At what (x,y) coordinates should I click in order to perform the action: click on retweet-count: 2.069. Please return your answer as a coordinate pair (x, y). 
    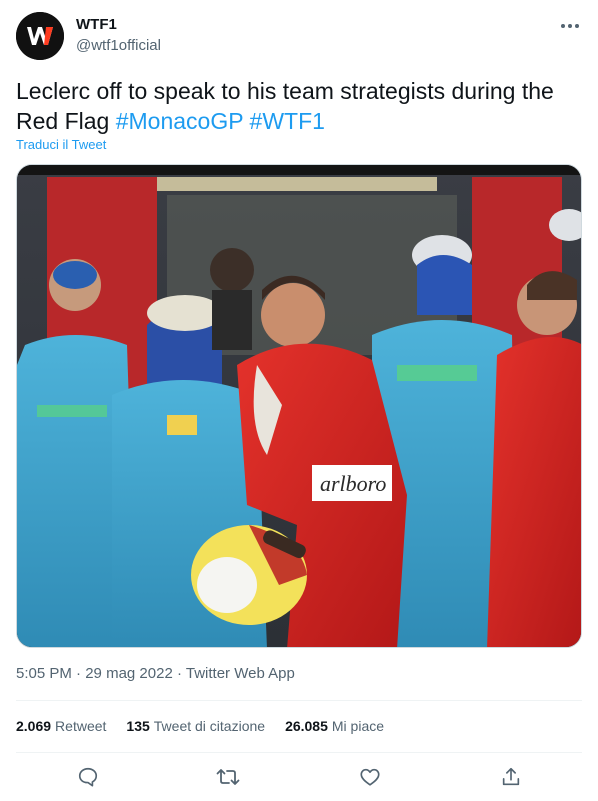
    Looking at the image, I should click on (34, 726).